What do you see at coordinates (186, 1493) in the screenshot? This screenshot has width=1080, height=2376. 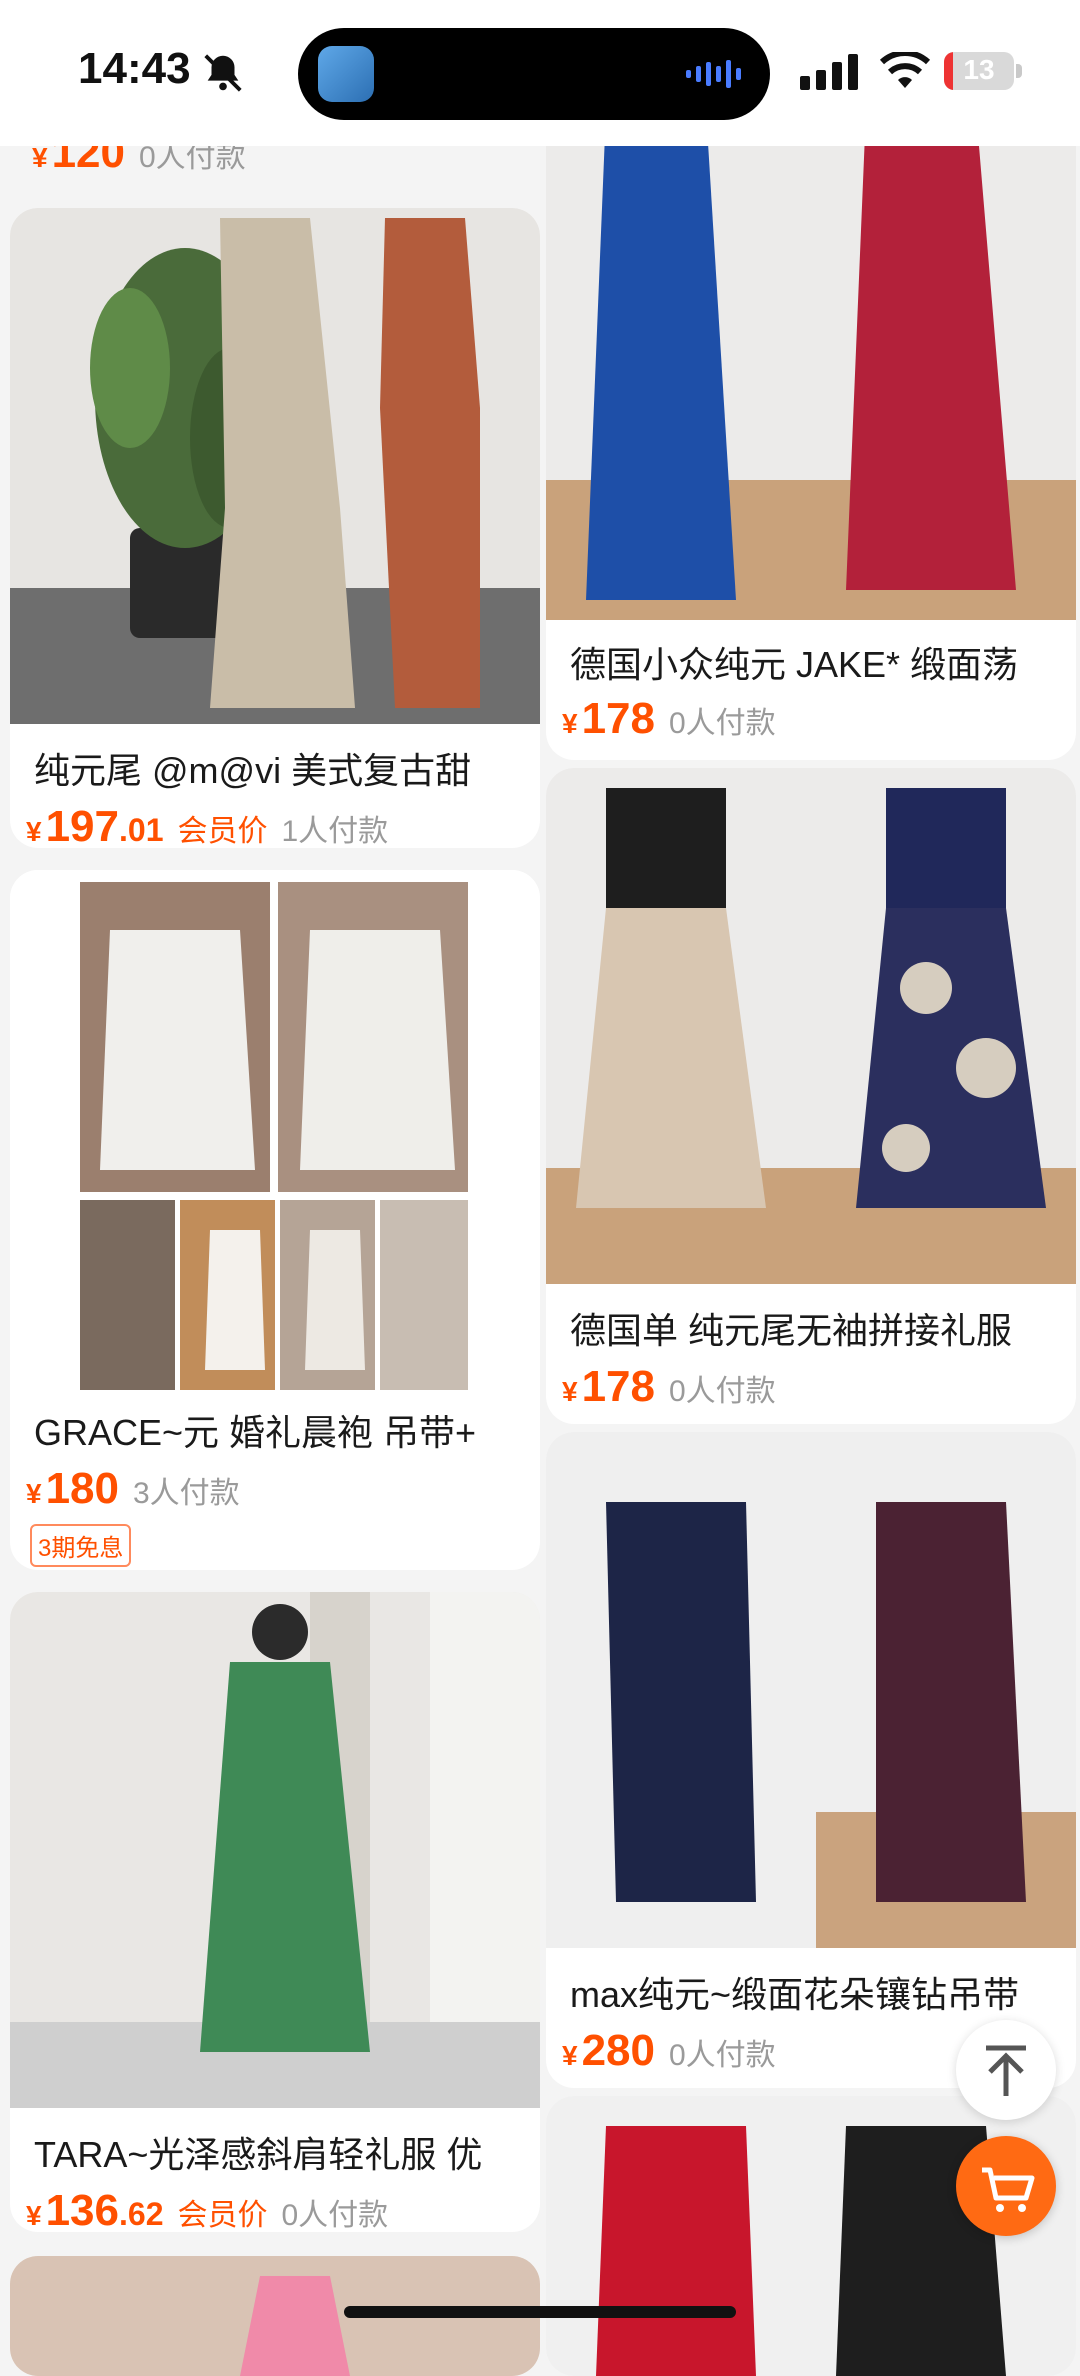 I see `paid-count: 3人付款` at bounding box center [186, 1493].